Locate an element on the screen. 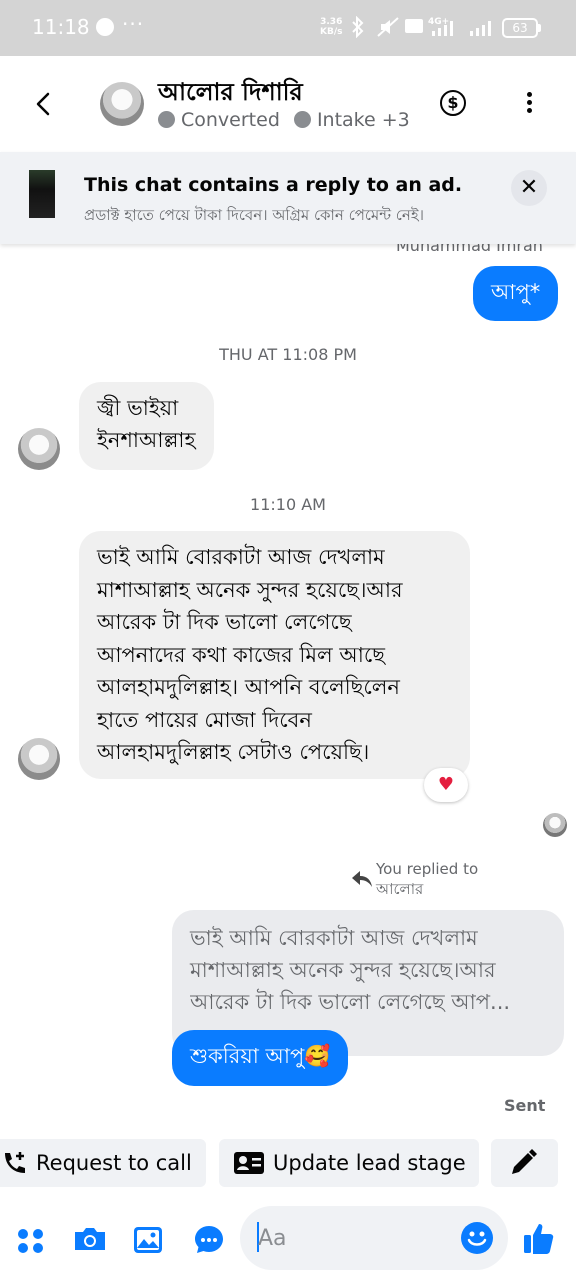  contact-card-icon is located at coordinates (249, 1165).